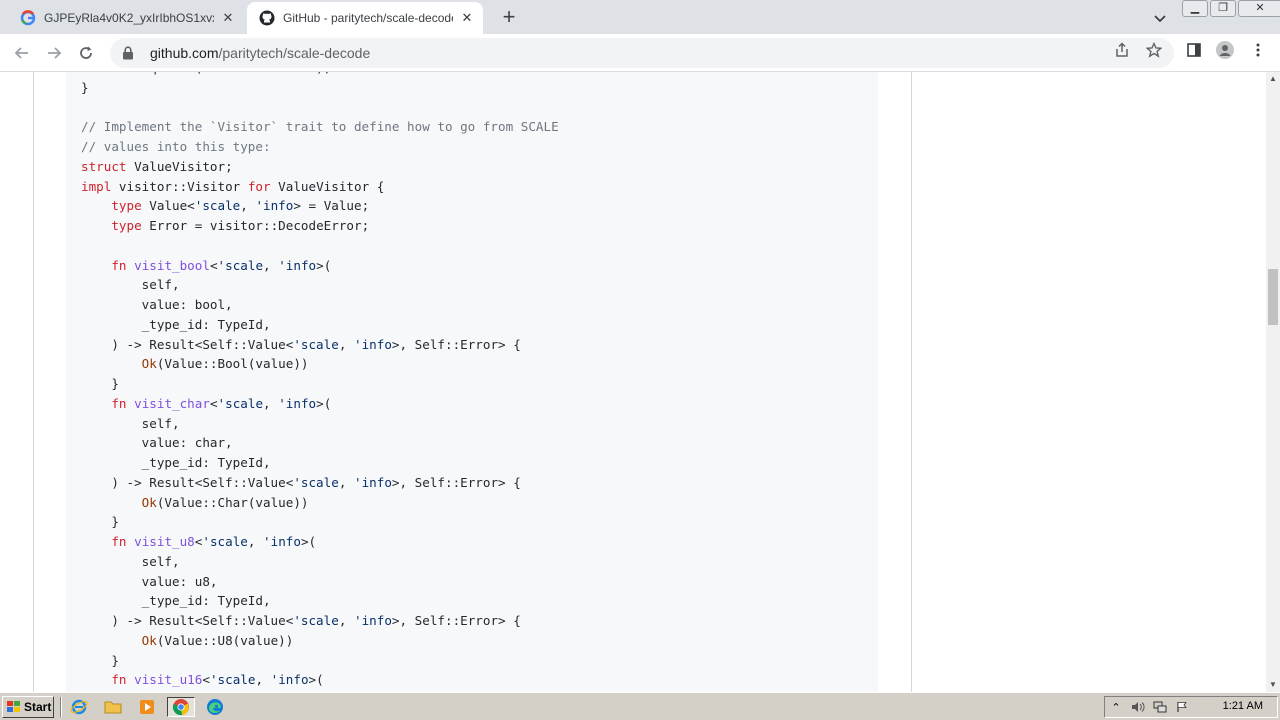 This screenshot has height=720, width=1280. I want to click on clock: 1:21 AM, so click(1242, 706).